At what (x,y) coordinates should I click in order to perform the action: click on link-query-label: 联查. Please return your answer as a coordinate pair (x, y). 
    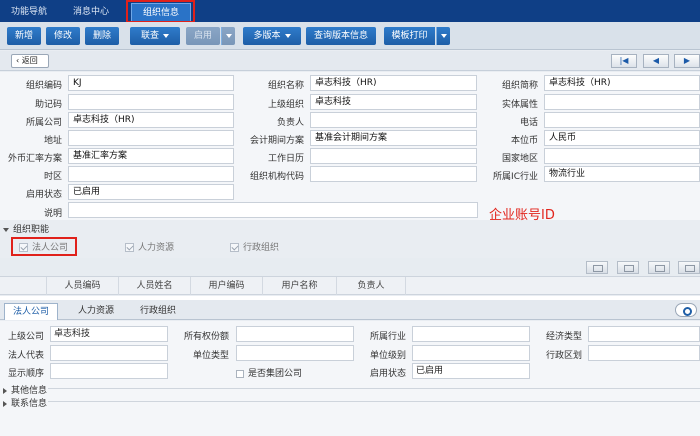
    Looking at the image, I should click on (149, 36).